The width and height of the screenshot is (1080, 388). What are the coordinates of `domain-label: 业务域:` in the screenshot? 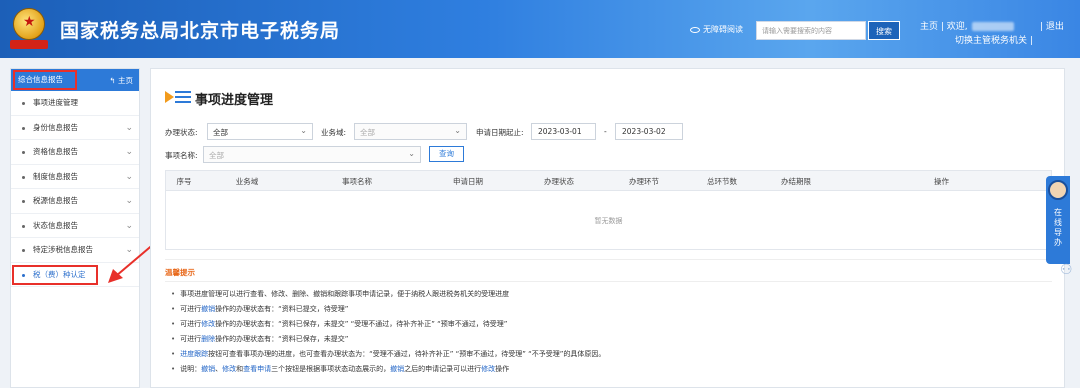 It's located at (334, 132).